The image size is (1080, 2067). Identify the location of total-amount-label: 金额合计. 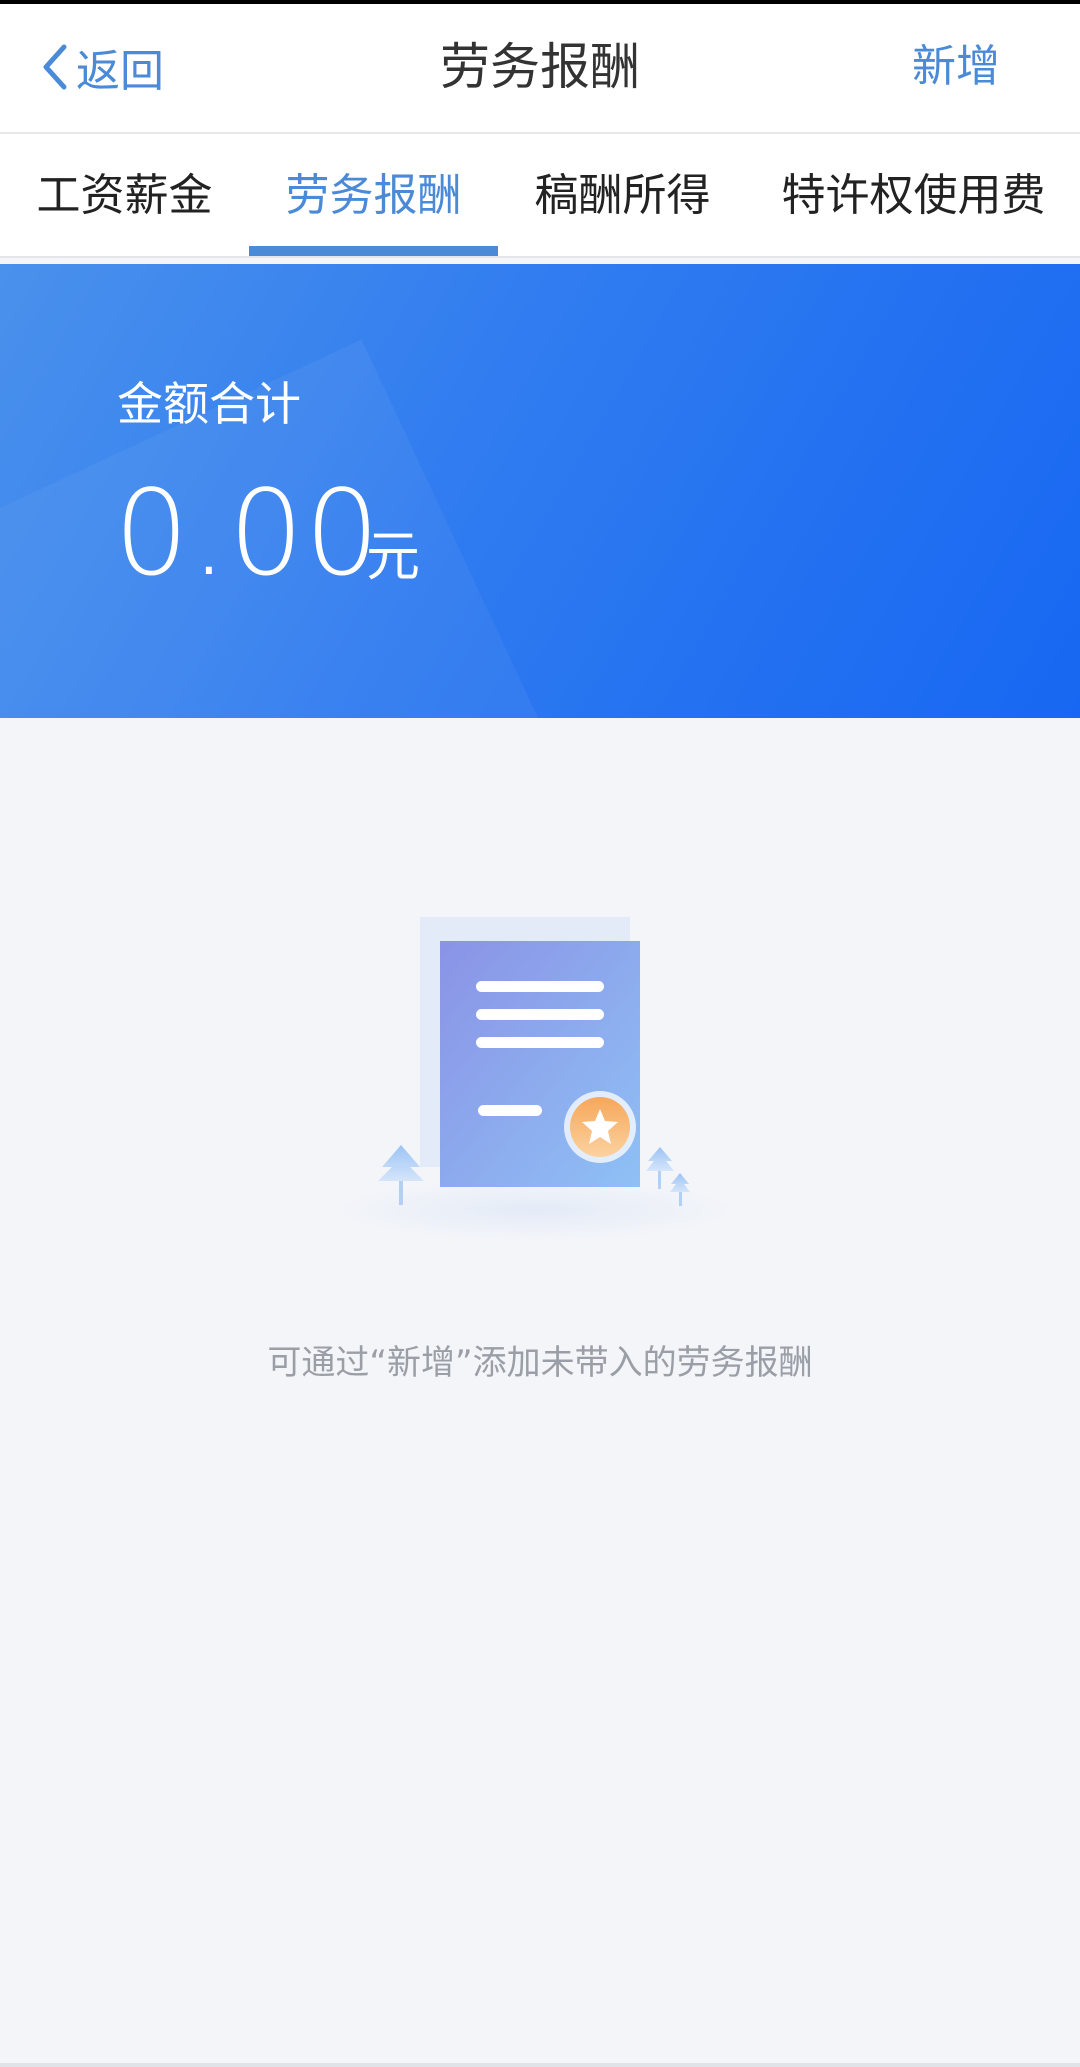
(209, 404).